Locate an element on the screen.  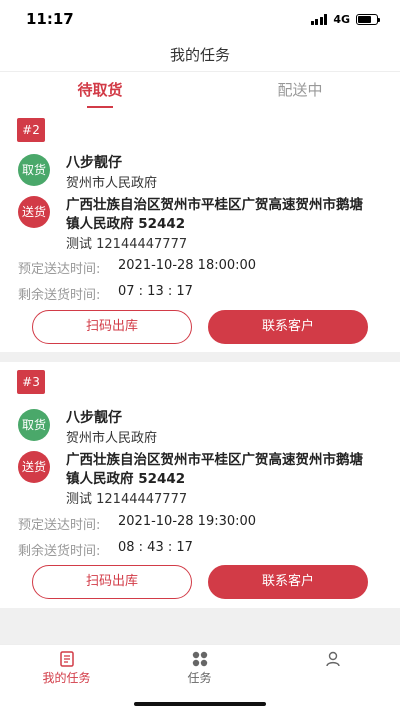
remaining-time-value: 07 : 13 : 17 is located at coordinates (155, 291).